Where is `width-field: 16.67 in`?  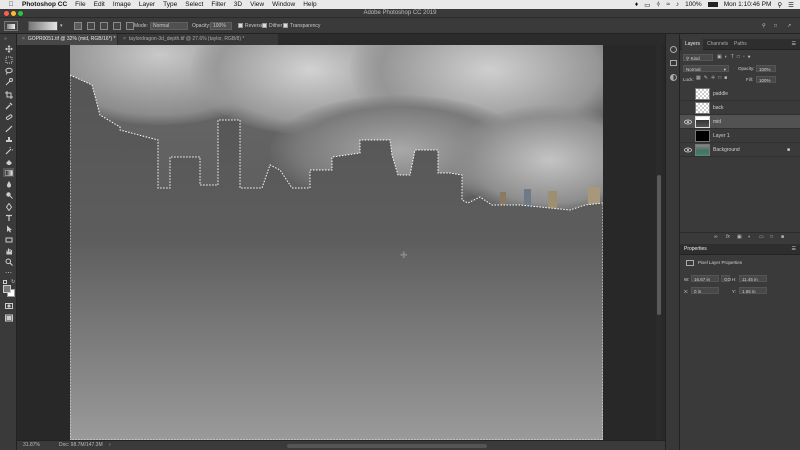
width-field: 16.67 in is located at coordinates (705, 278).